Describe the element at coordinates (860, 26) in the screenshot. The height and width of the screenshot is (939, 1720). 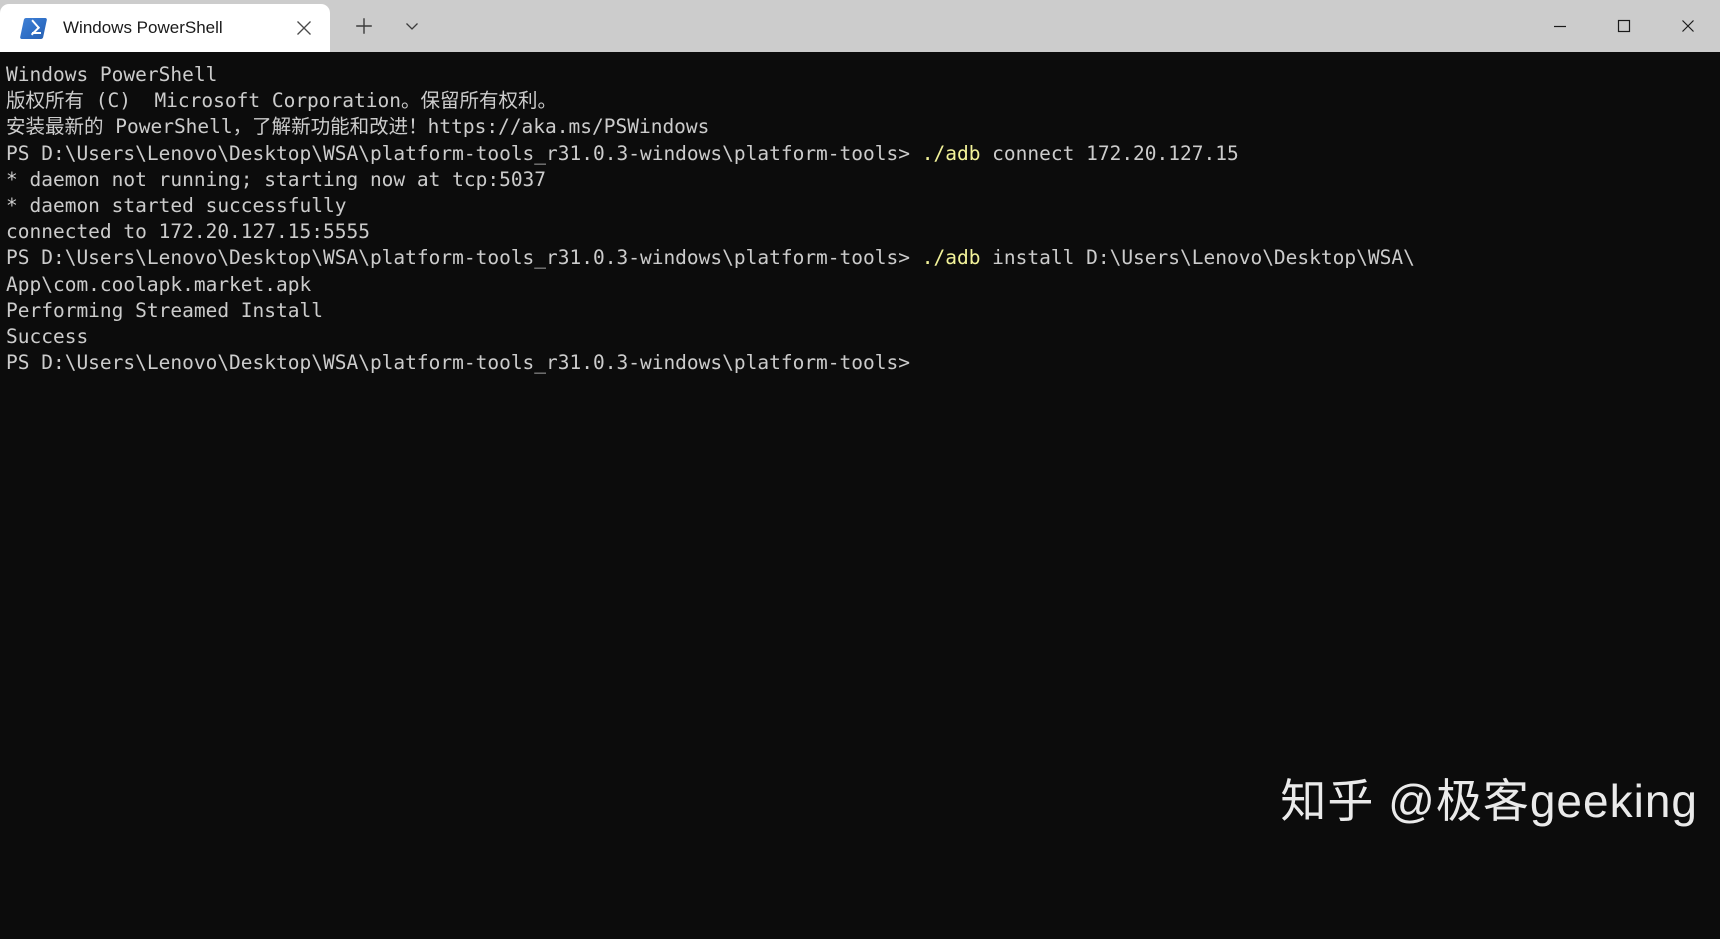
I see `window-titlebar: Windows PowerShell` at that location.